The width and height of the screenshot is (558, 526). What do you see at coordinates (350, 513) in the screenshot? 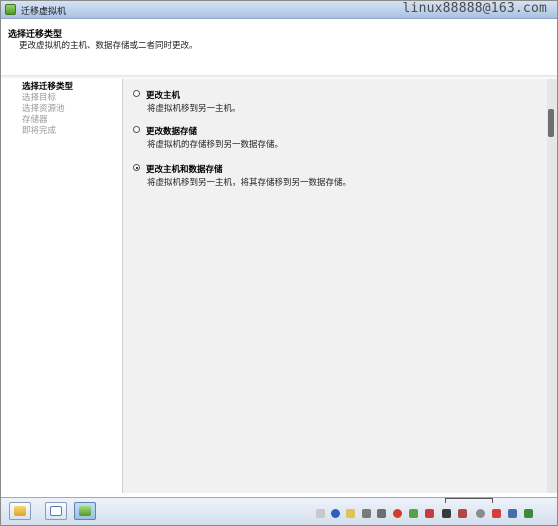
I see `folder-icon` at bounding box center [350, 513].